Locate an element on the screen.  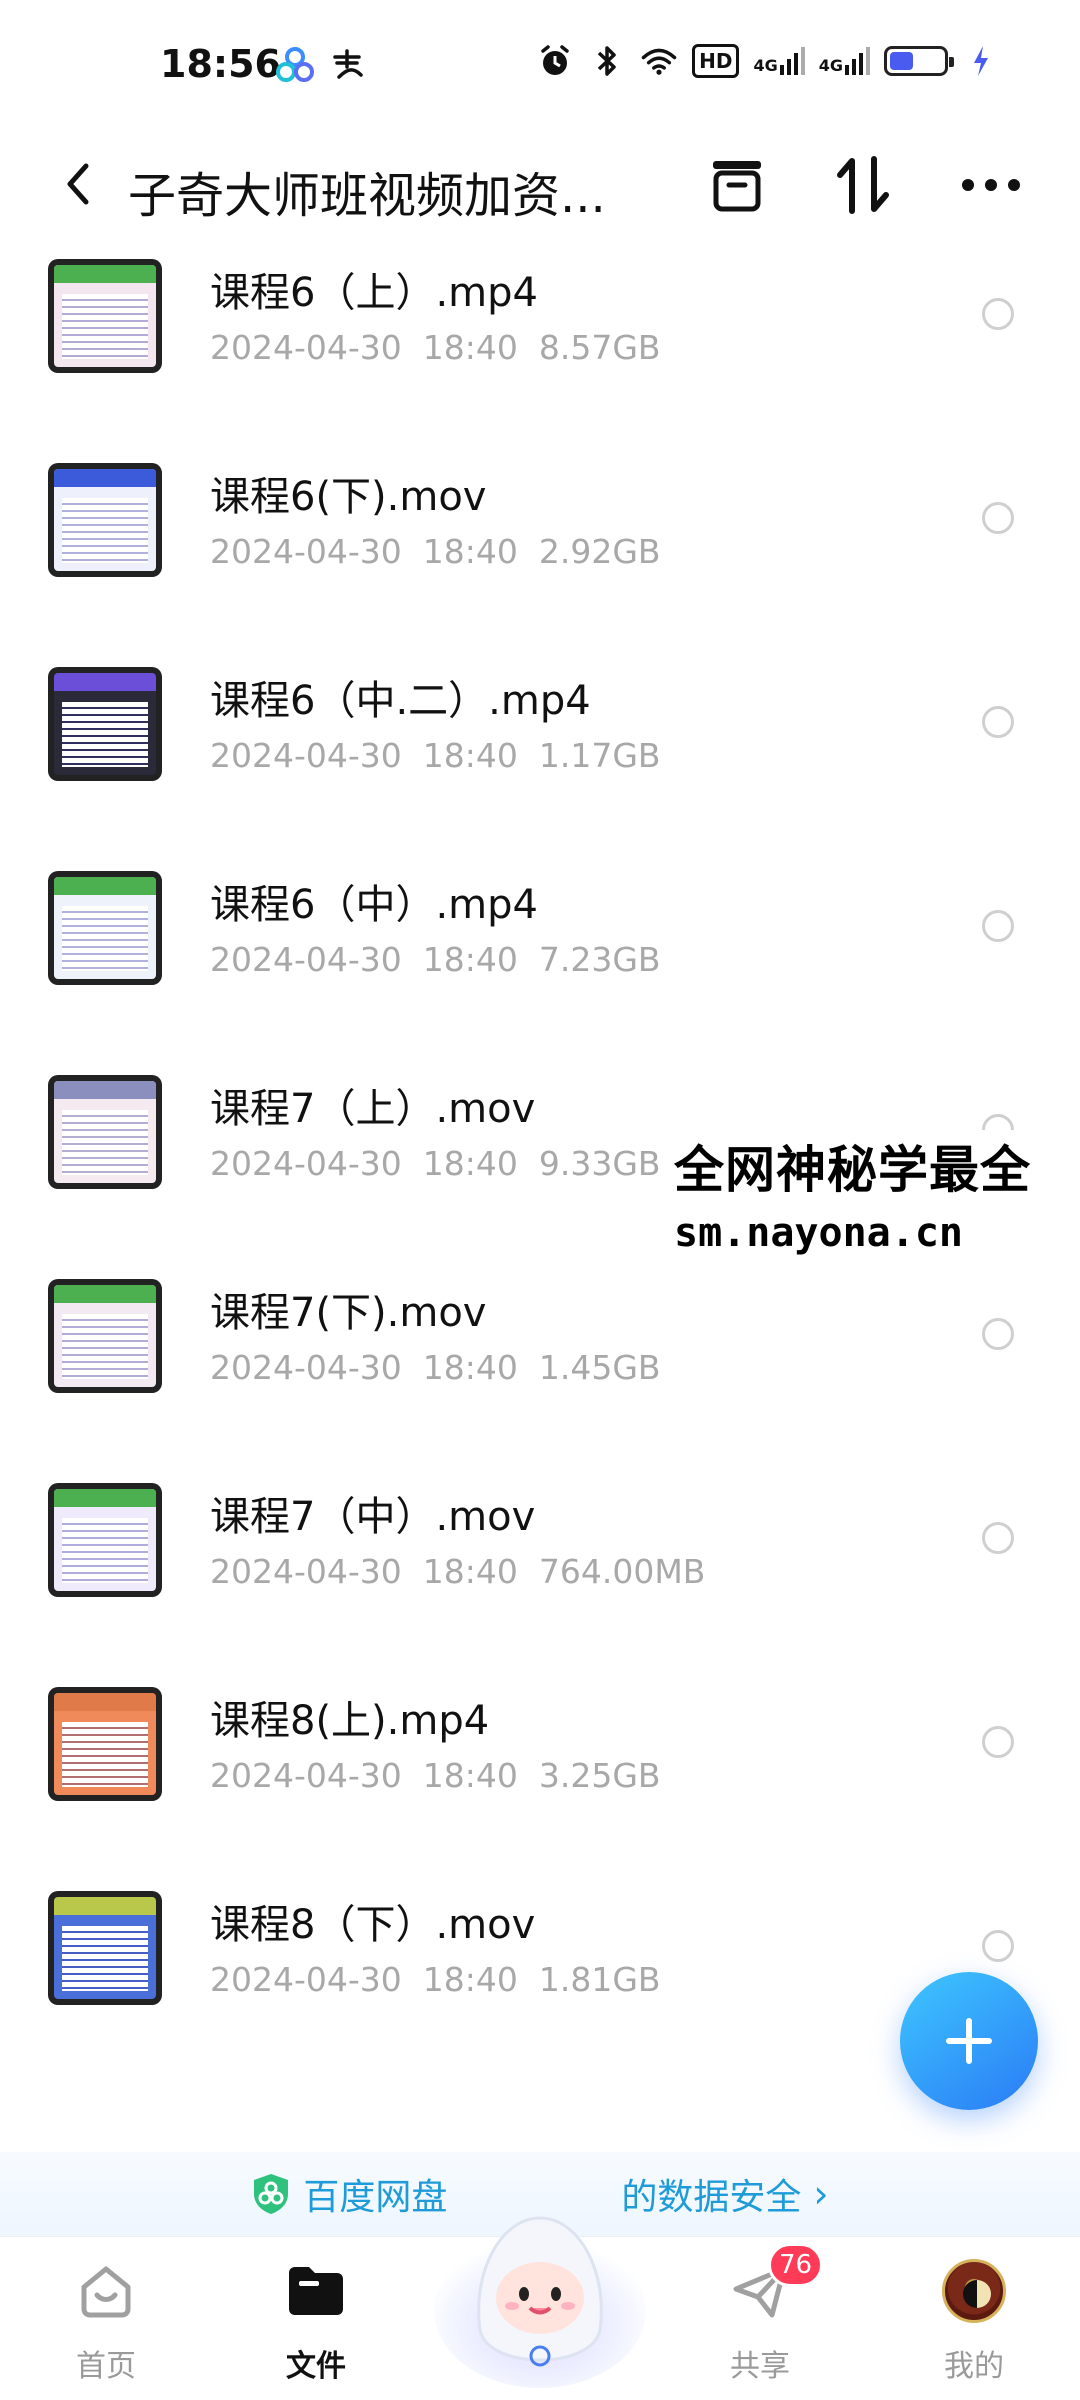
tab-files: 文件 is located at coordinates (316, 2322).